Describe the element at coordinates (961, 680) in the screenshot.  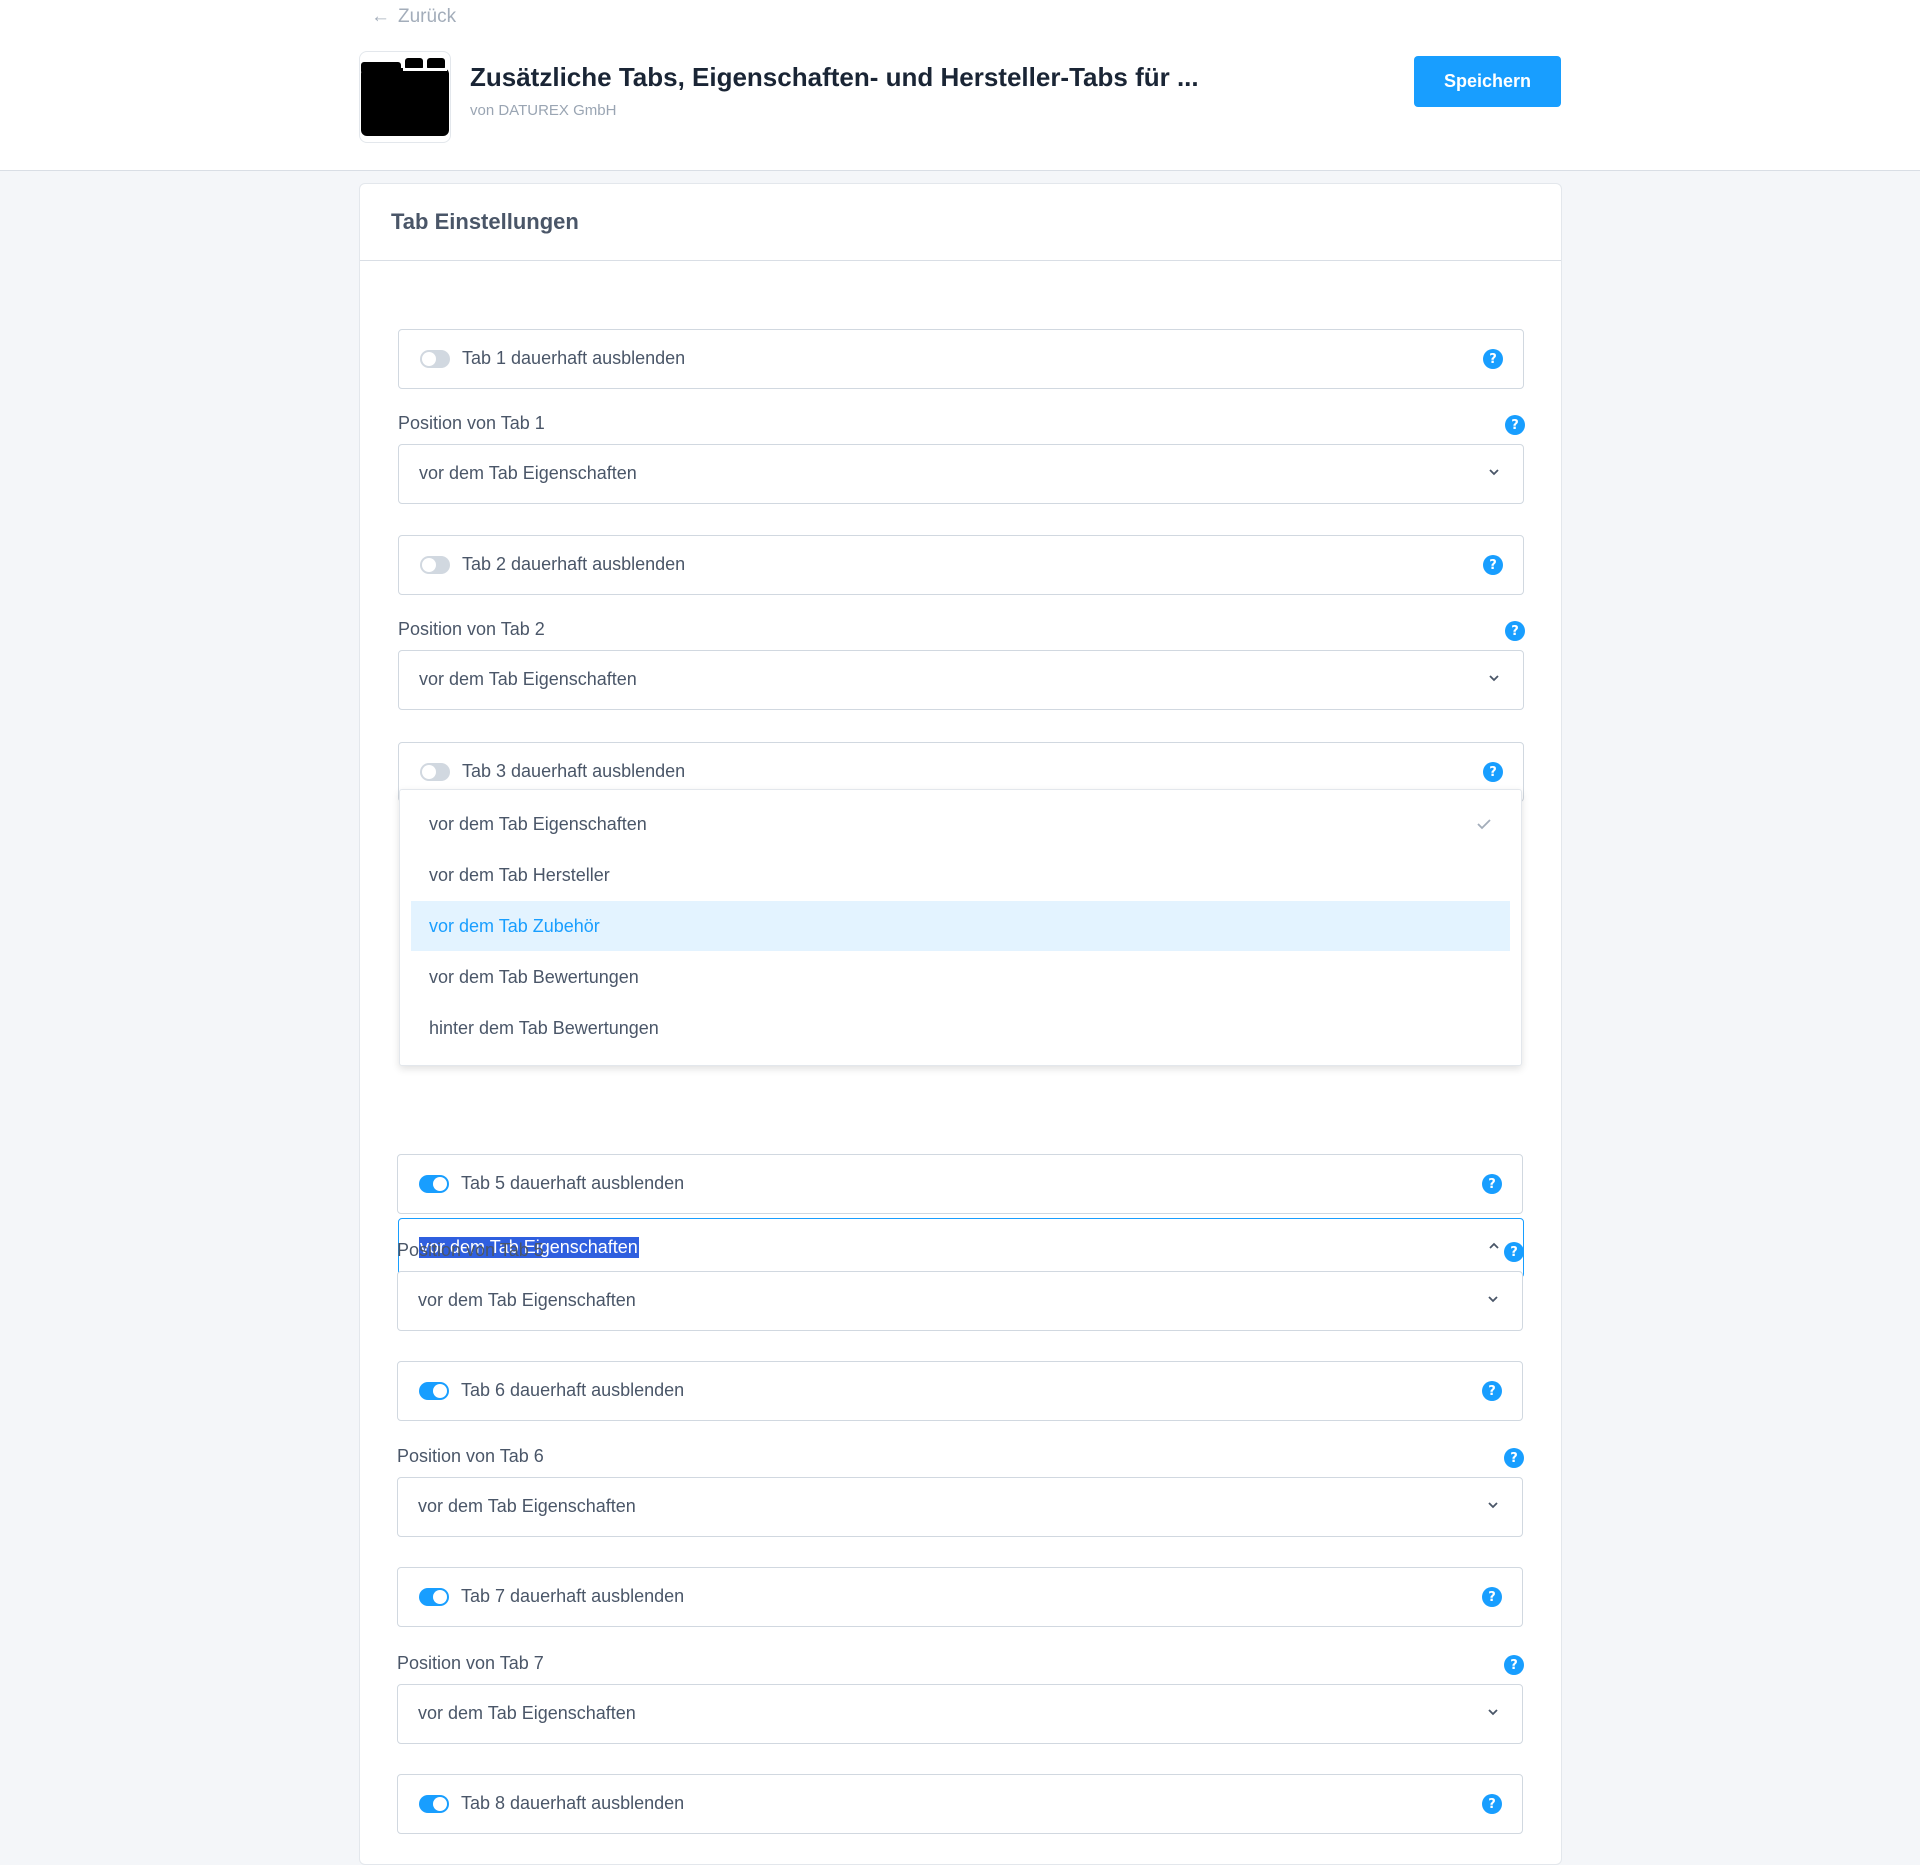
I see `tab-2-position-select: vor dem Tab Eigenschaften` at that location.